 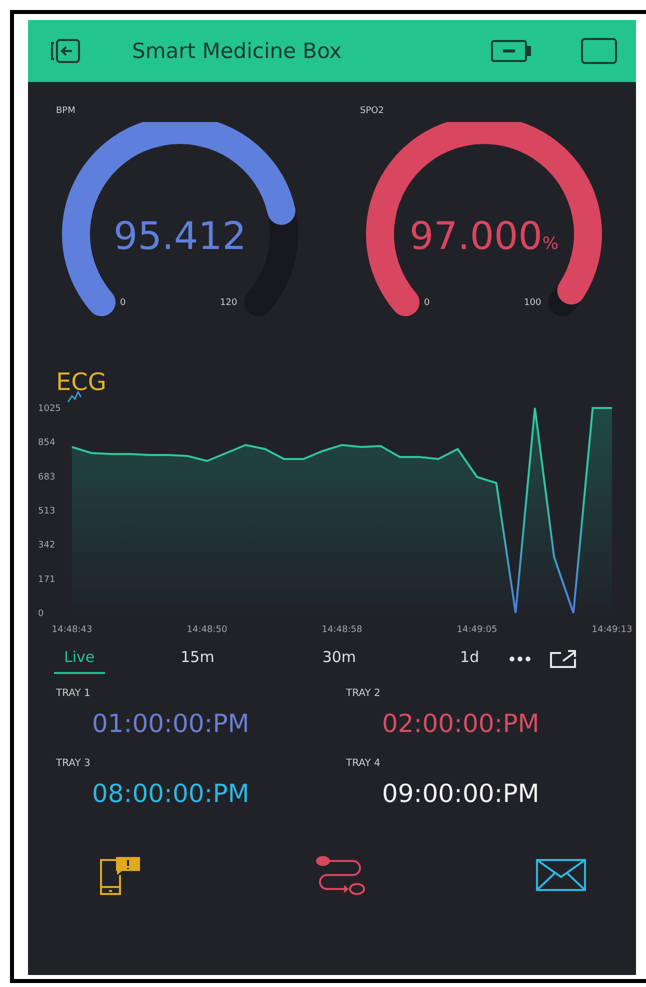 I want to click on y-tick-label: 342, so click(x=47, y=545).